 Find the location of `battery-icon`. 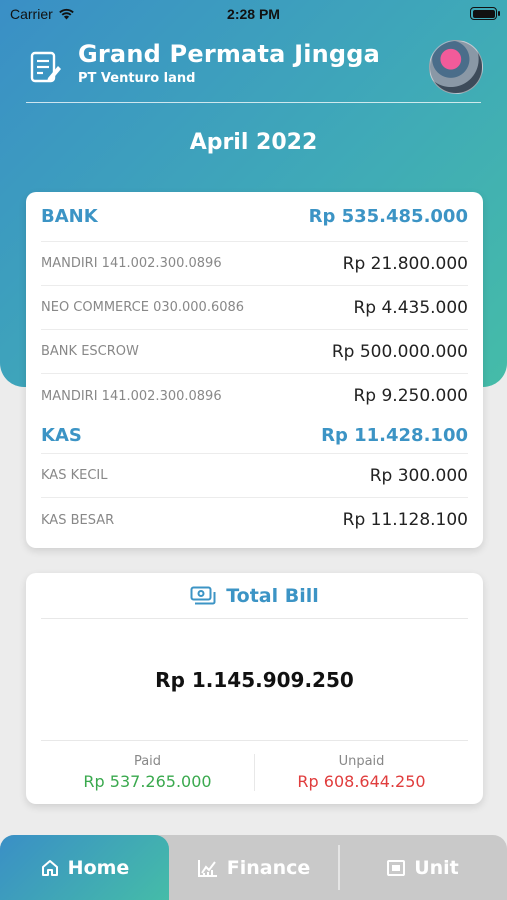

battery-icon is located at coordinates (485, 13).